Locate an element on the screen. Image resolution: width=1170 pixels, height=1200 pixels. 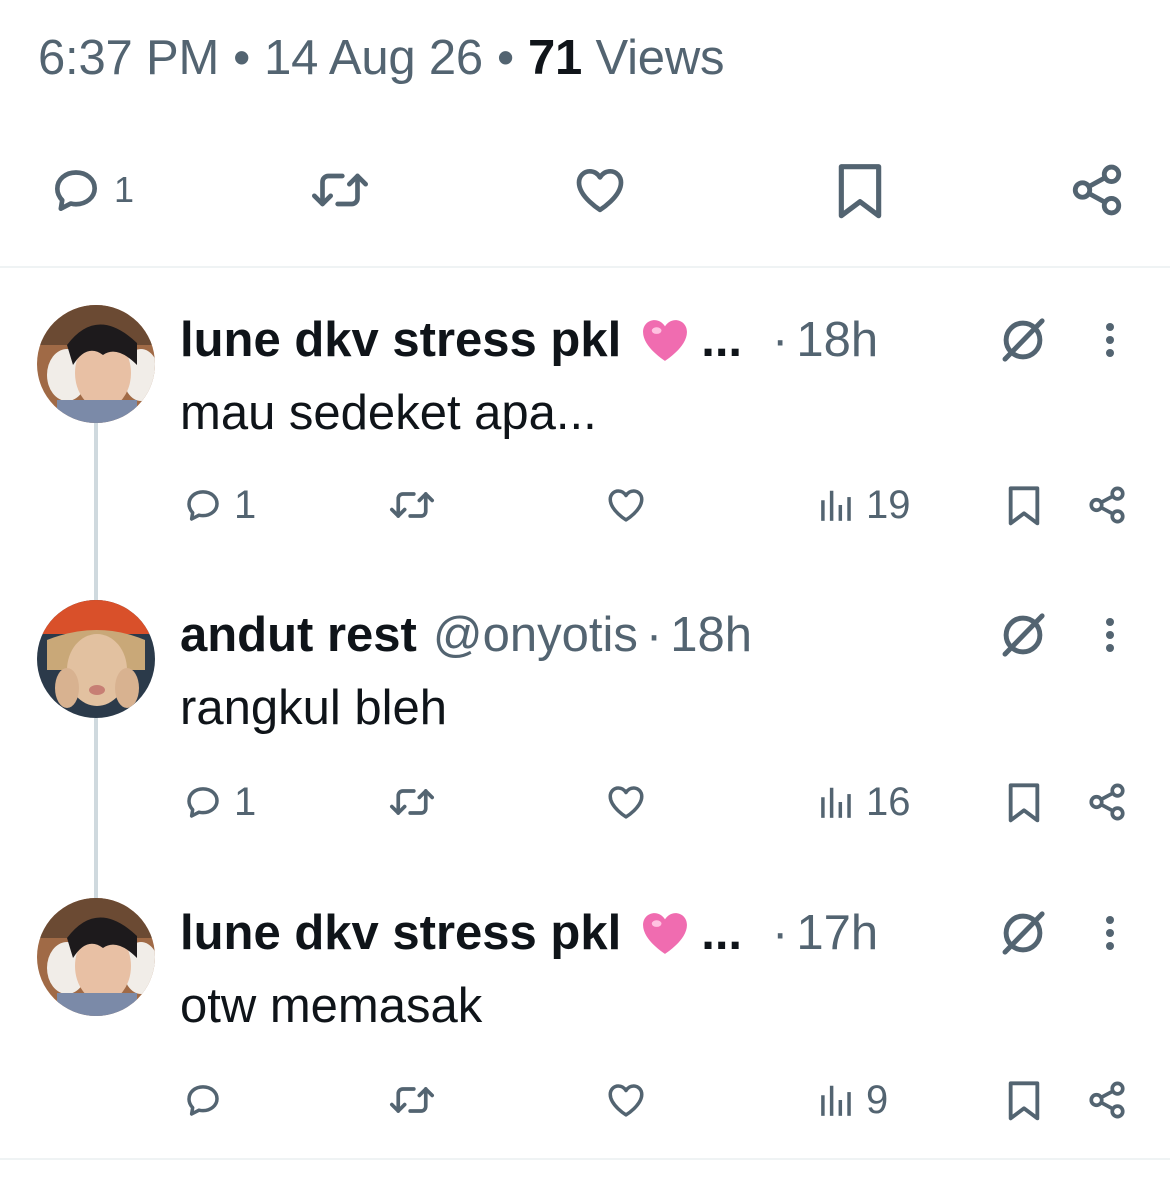
reply-header: andut rest @onyotis · 18h is located at coordinates (466, 635).